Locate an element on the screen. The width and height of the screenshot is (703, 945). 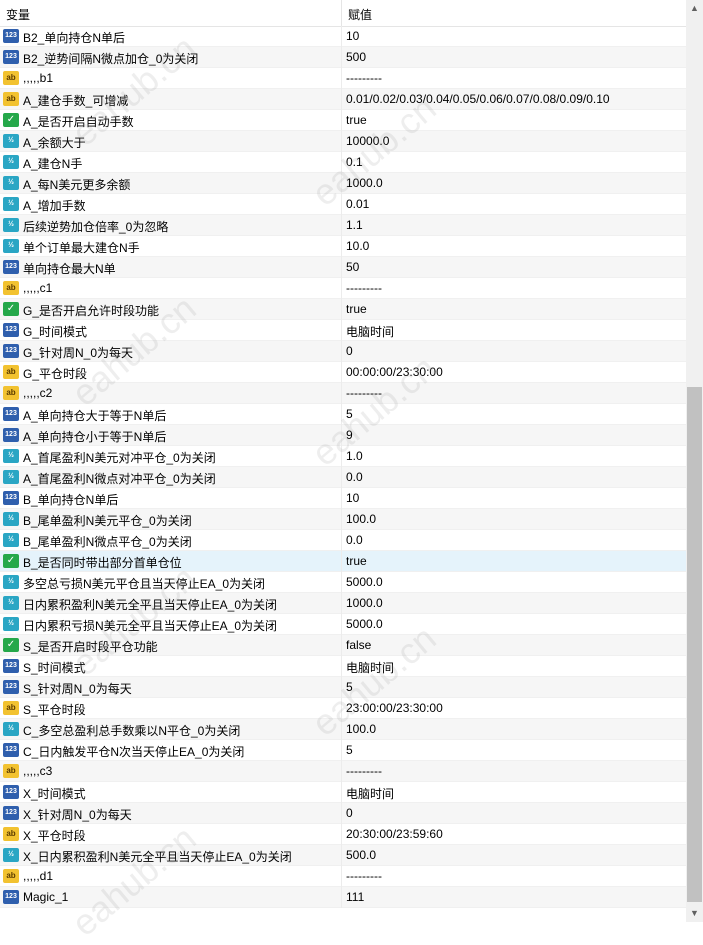
variable-value: 0.1 is located at coordinates (354, 162).